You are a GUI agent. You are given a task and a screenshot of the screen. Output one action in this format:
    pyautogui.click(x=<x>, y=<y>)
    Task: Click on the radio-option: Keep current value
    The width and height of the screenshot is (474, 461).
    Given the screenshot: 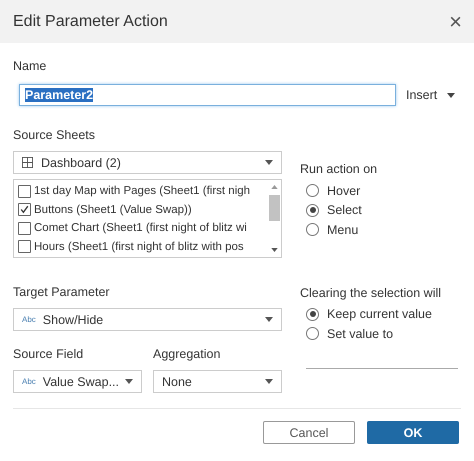 What is the action you would take?
    pyautogui.click(x=380, y=314)
    